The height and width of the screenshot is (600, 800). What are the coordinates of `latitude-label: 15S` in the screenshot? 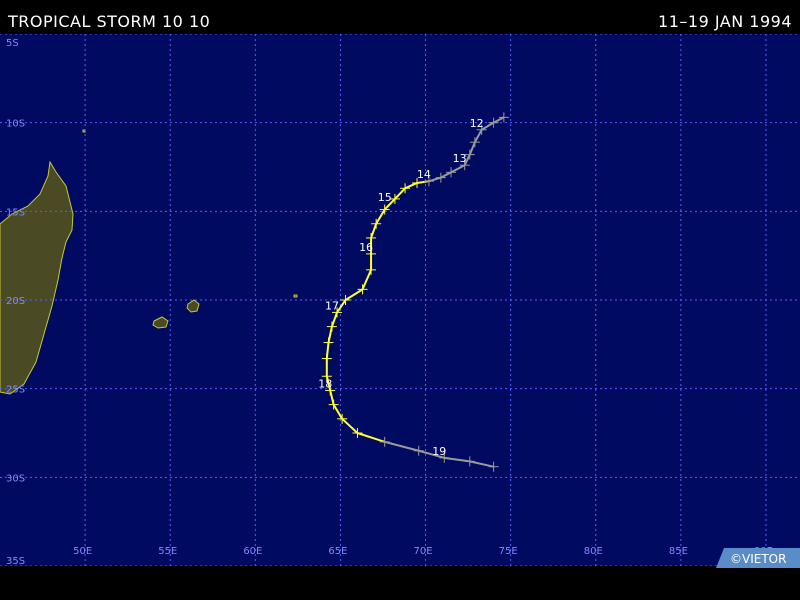 It's located at (15, 212).